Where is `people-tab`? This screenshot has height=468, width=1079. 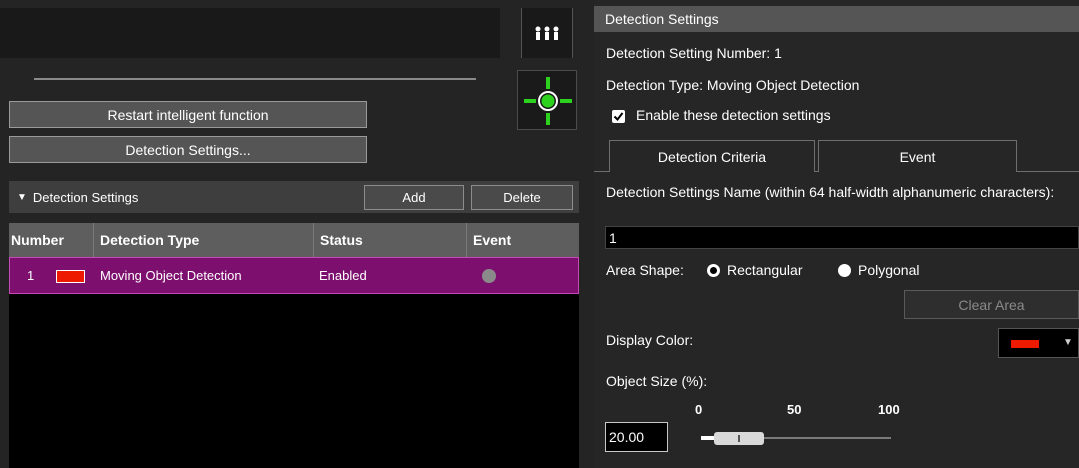 people-tab is located at coordinates (547, 33).